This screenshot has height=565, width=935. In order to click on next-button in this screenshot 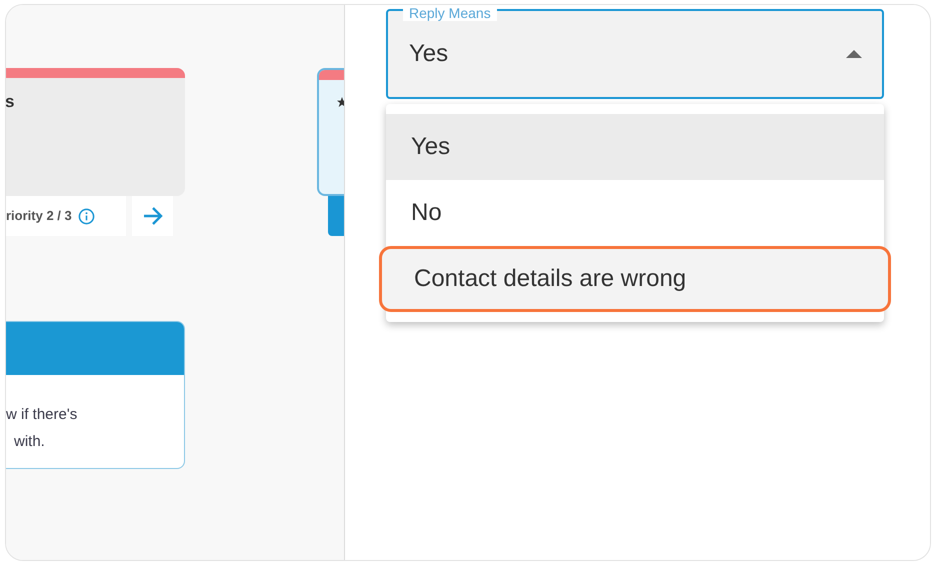, I will do `click(152, 216)`.